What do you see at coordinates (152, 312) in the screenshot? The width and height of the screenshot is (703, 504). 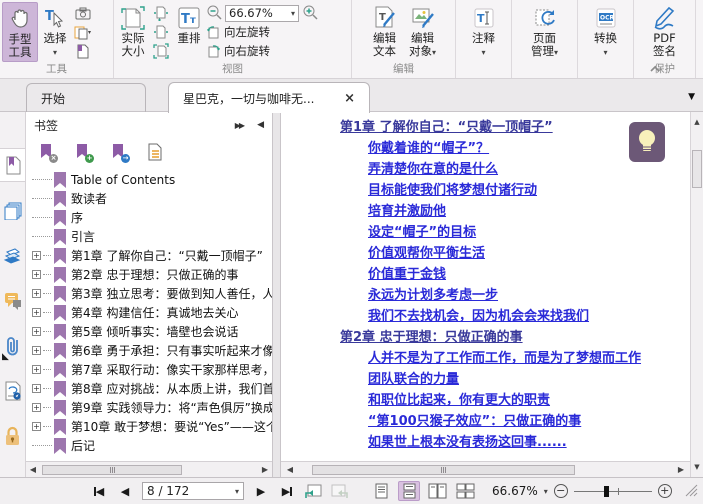 I see `bookmark-item: + 第4章 构建信任：真诚地去关心` at bounding box center [152, 312].